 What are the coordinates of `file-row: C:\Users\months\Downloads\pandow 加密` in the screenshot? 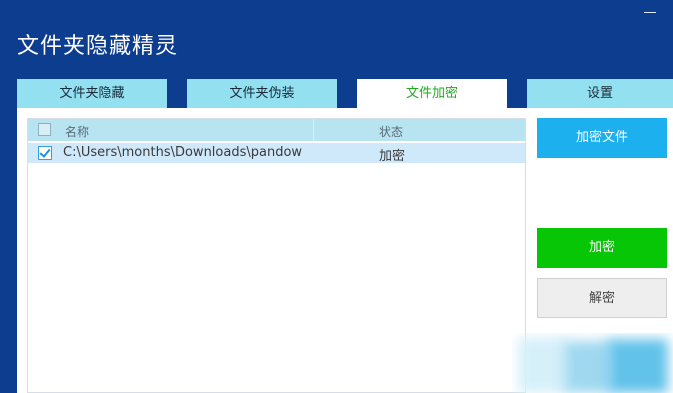 It's located at (276, 153).